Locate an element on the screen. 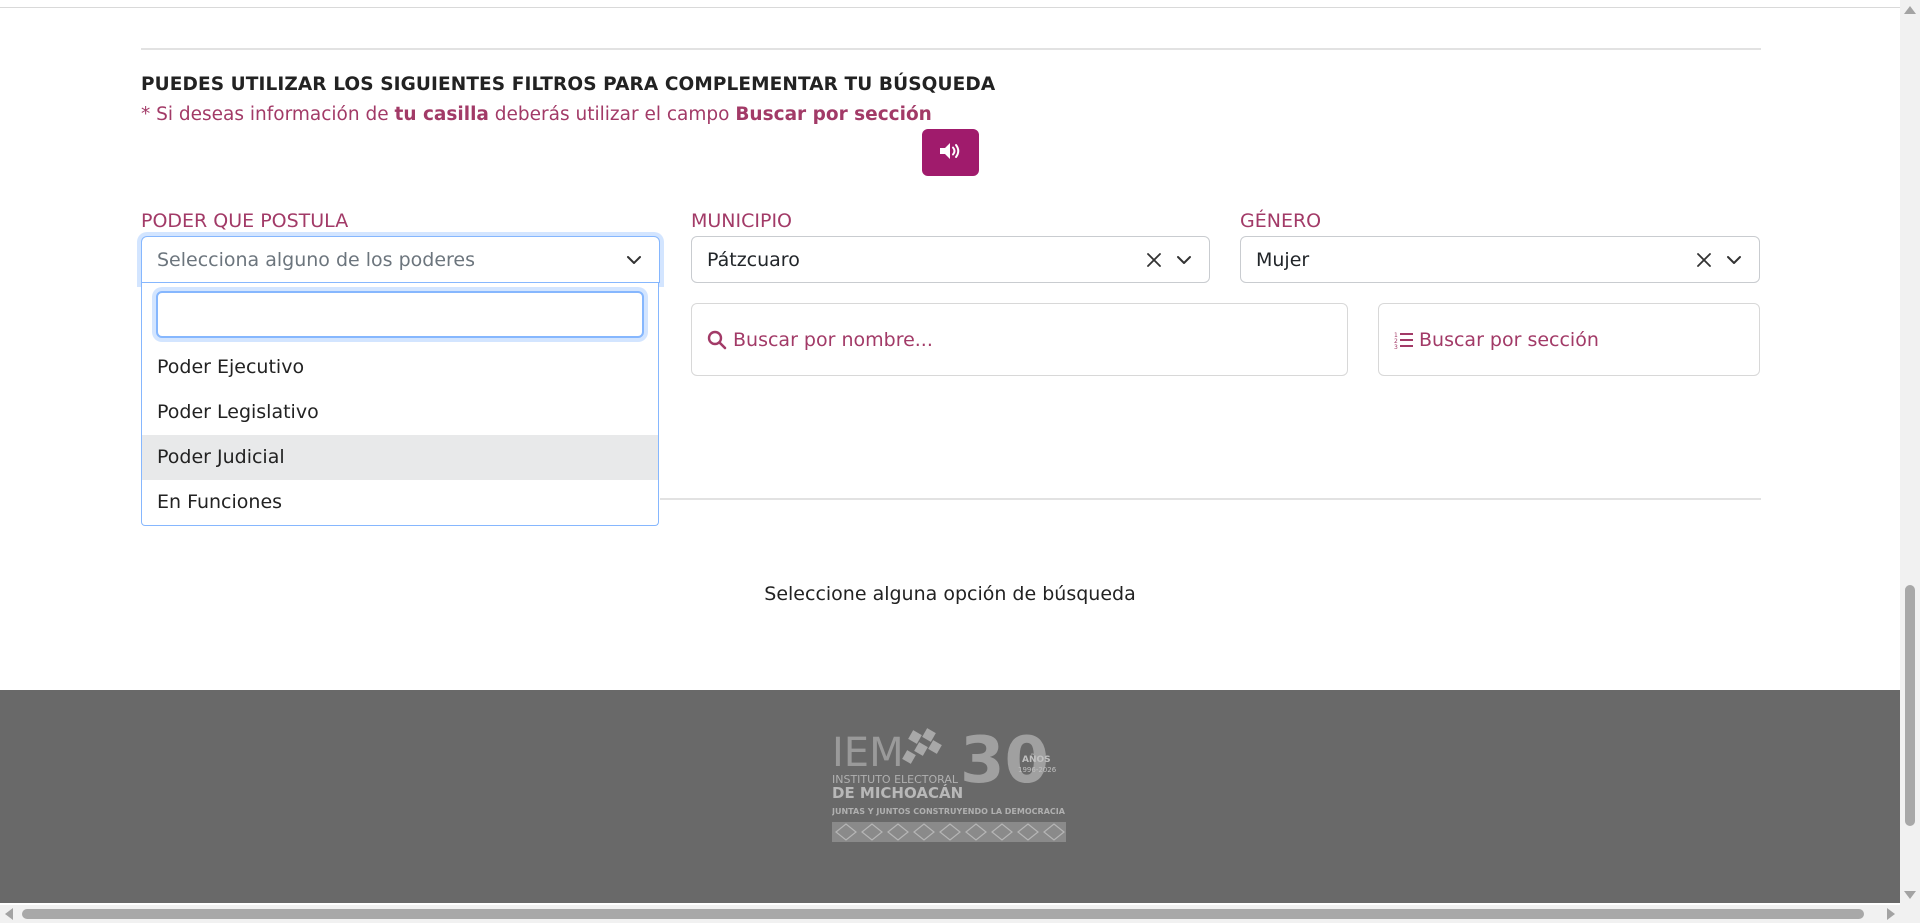 This screenshot has height=923, width=1920. top-divider is located at coordinates (950, 7).